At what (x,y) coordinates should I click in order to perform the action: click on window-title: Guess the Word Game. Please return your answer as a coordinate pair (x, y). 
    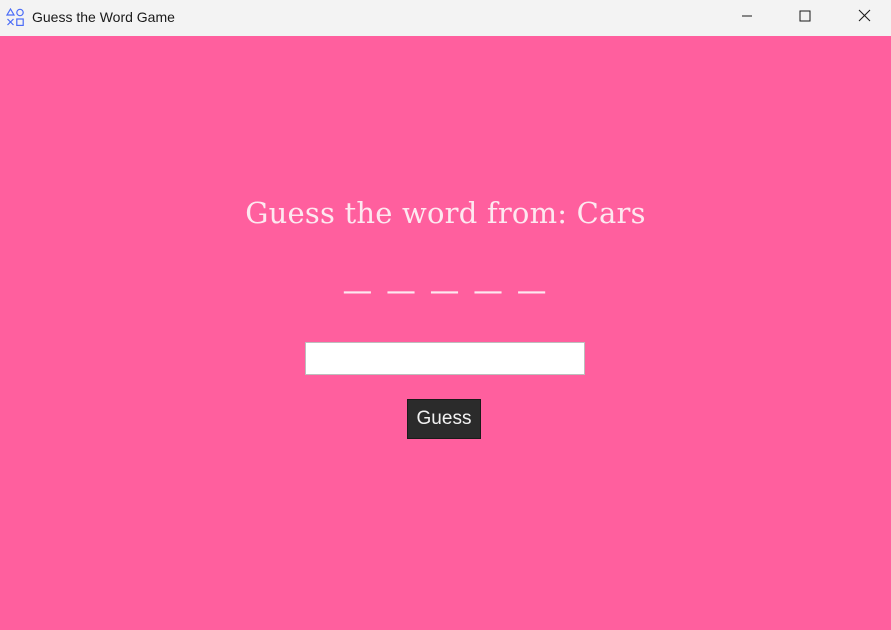
    Looking at the image, I should click on (103, 17).